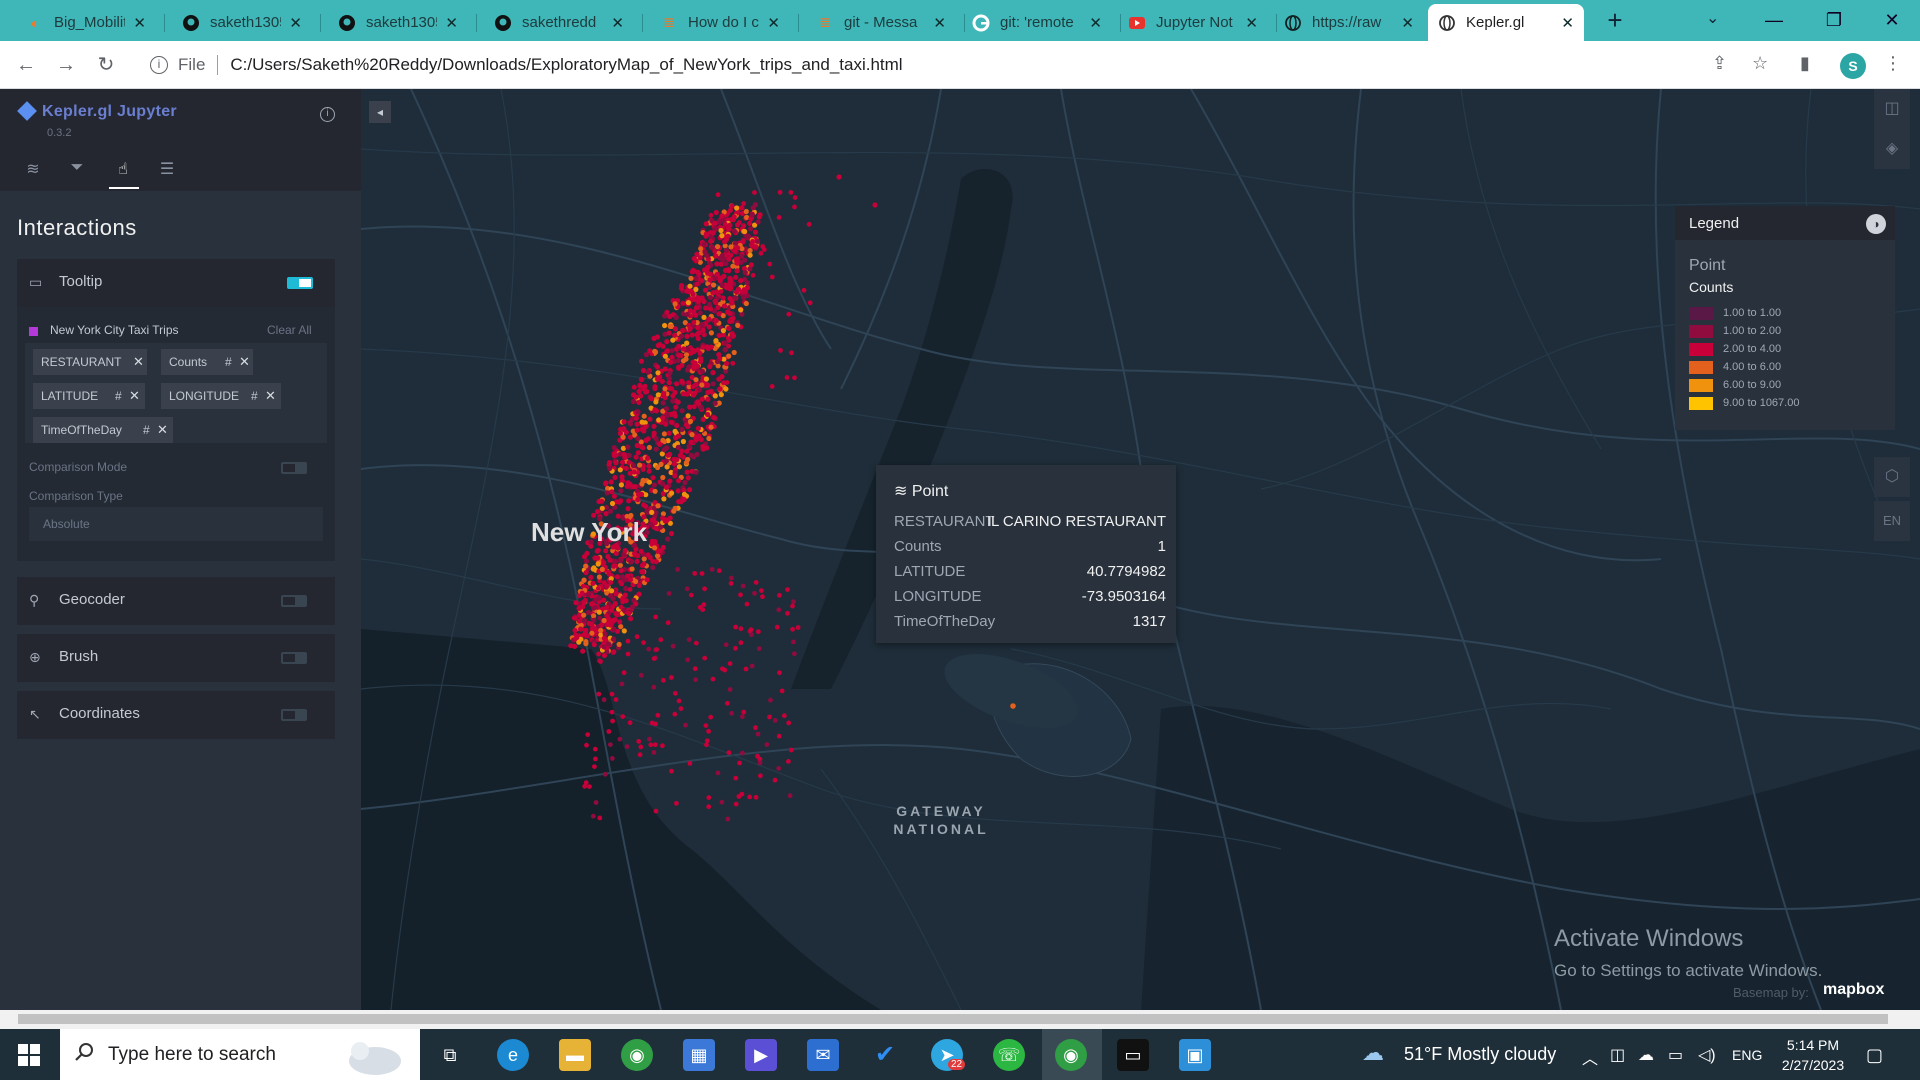 The height and width of the screenshot is (1080, 1920). Describe the element at coordinates (1675, 1055) in the screenshot. I see `battery-icon: ▭` at that location.